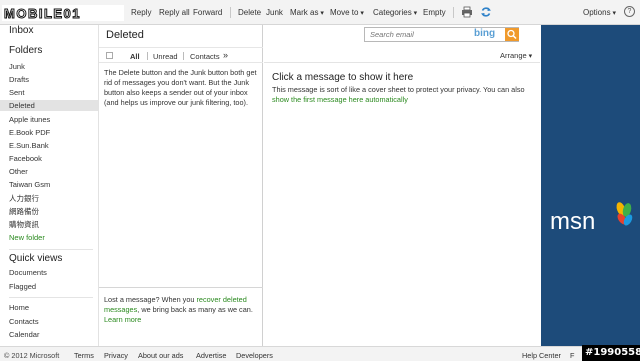  I want to click on footer-about-ads-link: About our ads, so click(160, 355).